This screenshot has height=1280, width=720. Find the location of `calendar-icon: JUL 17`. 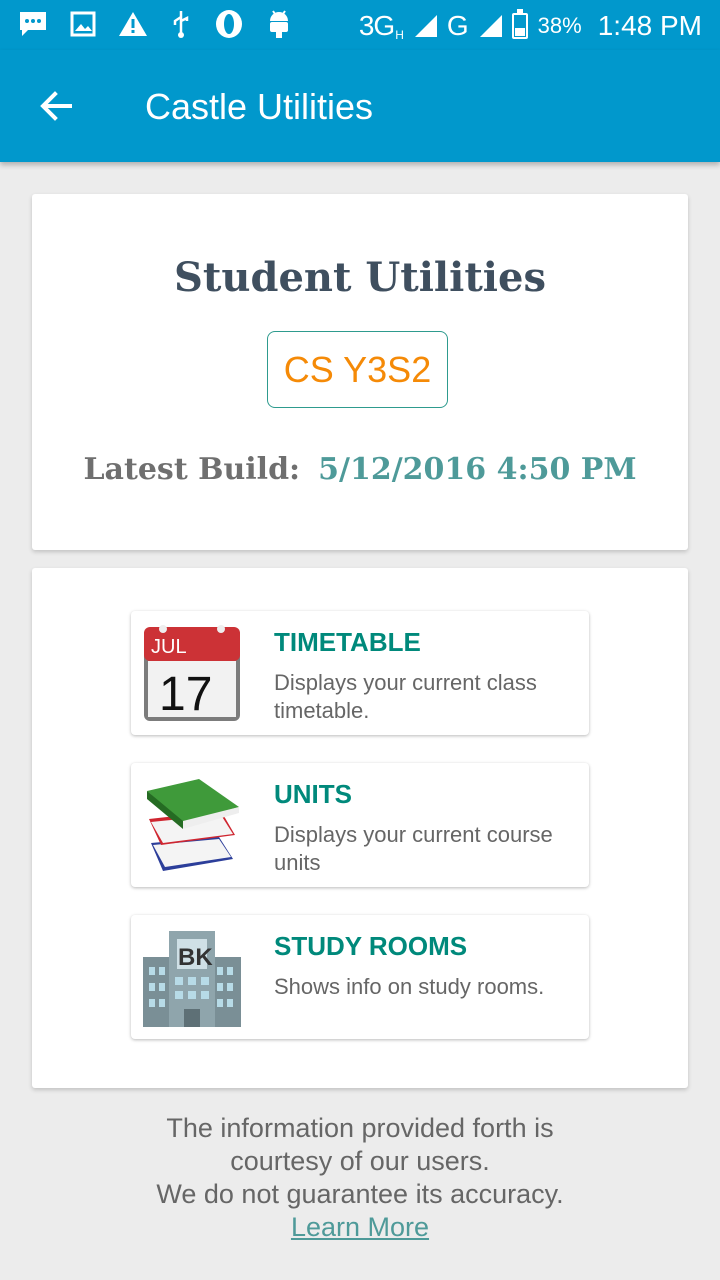

calendar-icon: JUL 17 is located at coordinates (192, 673).